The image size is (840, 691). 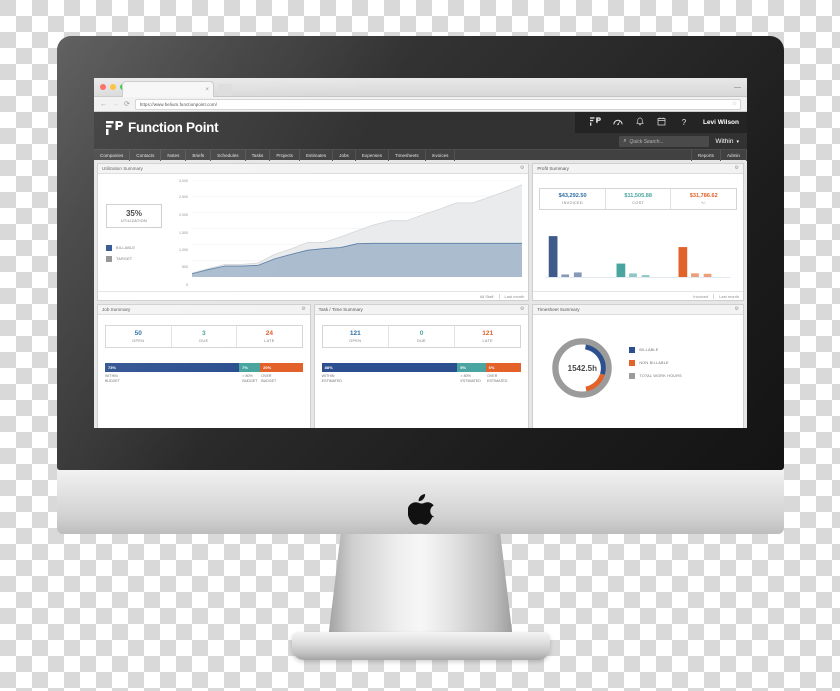 What do you see at coordinates (173, 127) in the screenshot?
I see `brand-name: Function Point` at bounding box center [173, 127].